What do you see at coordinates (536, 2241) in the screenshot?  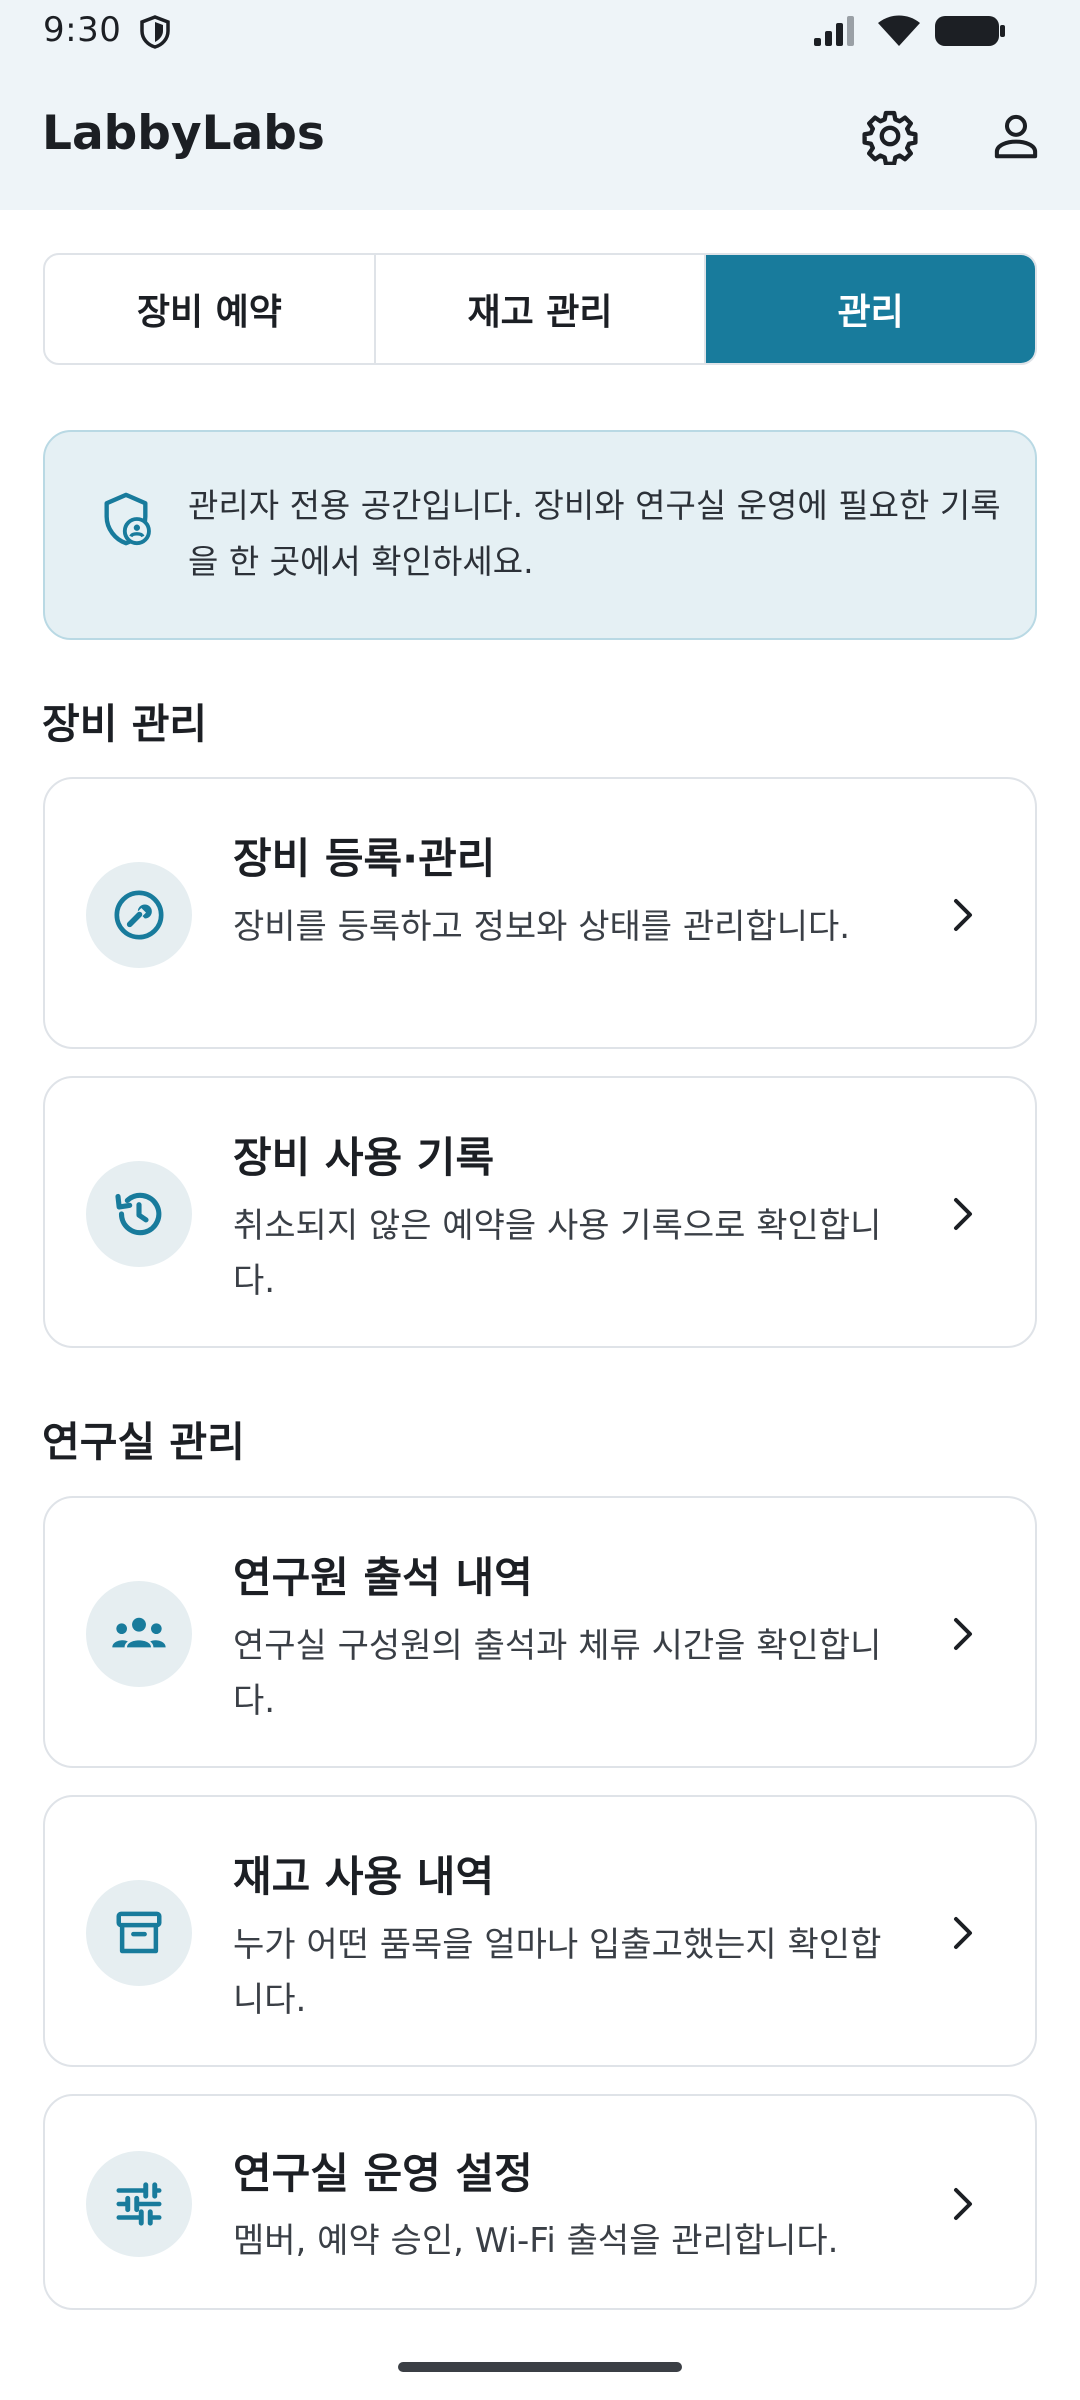 I see `card-description: 멤버, 예약 승인, Wi-Fi 출석을 관리합니다.` at bounding box center [536, 2241].